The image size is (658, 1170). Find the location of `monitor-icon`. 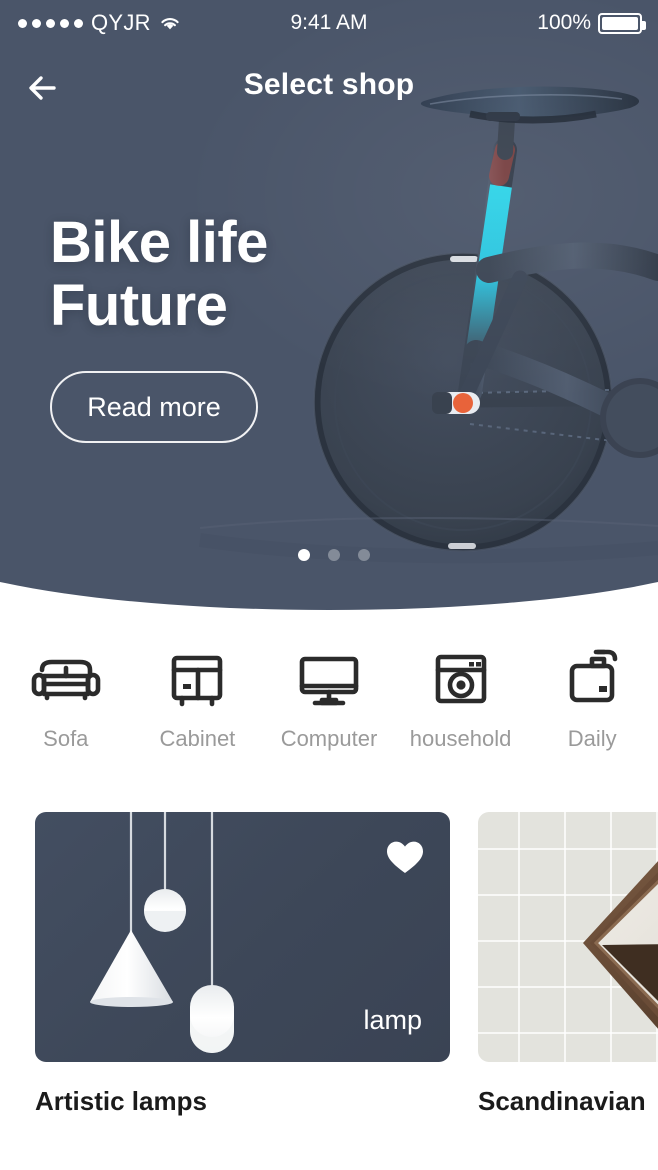

monitor-icon is located at coordinates (329, 677).